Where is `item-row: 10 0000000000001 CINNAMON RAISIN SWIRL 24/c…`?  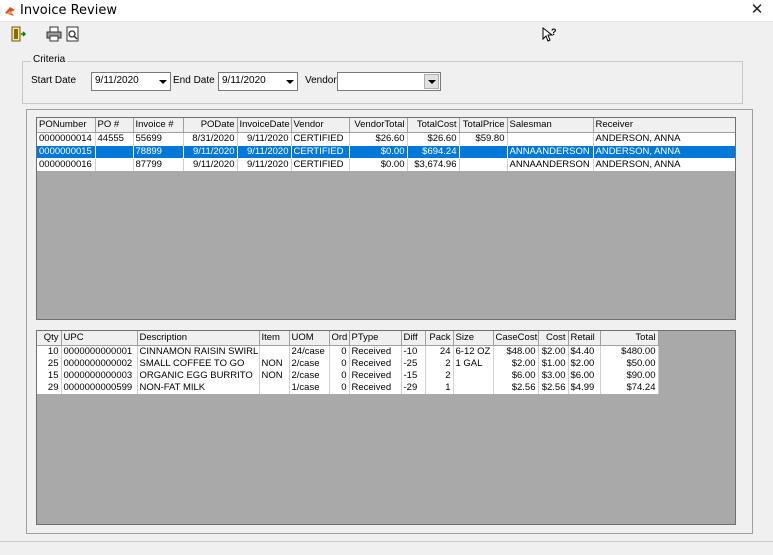
item-row: 10 0000000000001 CINNAMON RAISIN SWIRL 24/c… is located at coordinates (348, 351).